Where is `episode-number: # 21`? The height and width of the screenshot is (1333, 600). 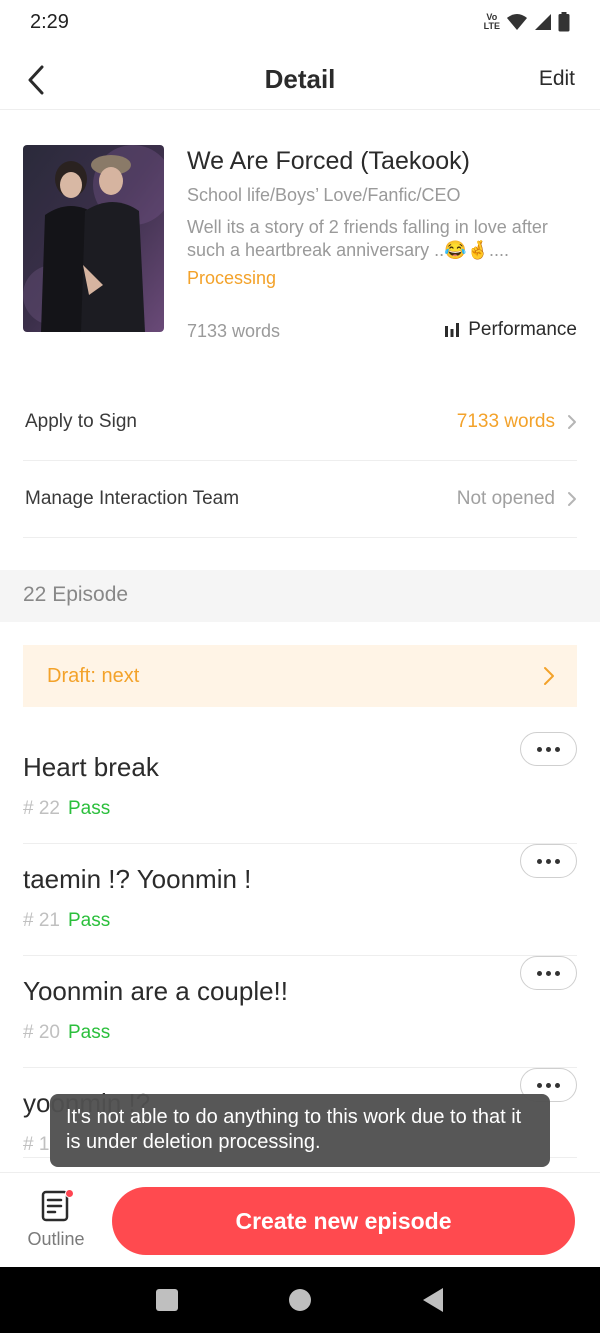 episode-number: # 21 is located at coordinates (41, 920).